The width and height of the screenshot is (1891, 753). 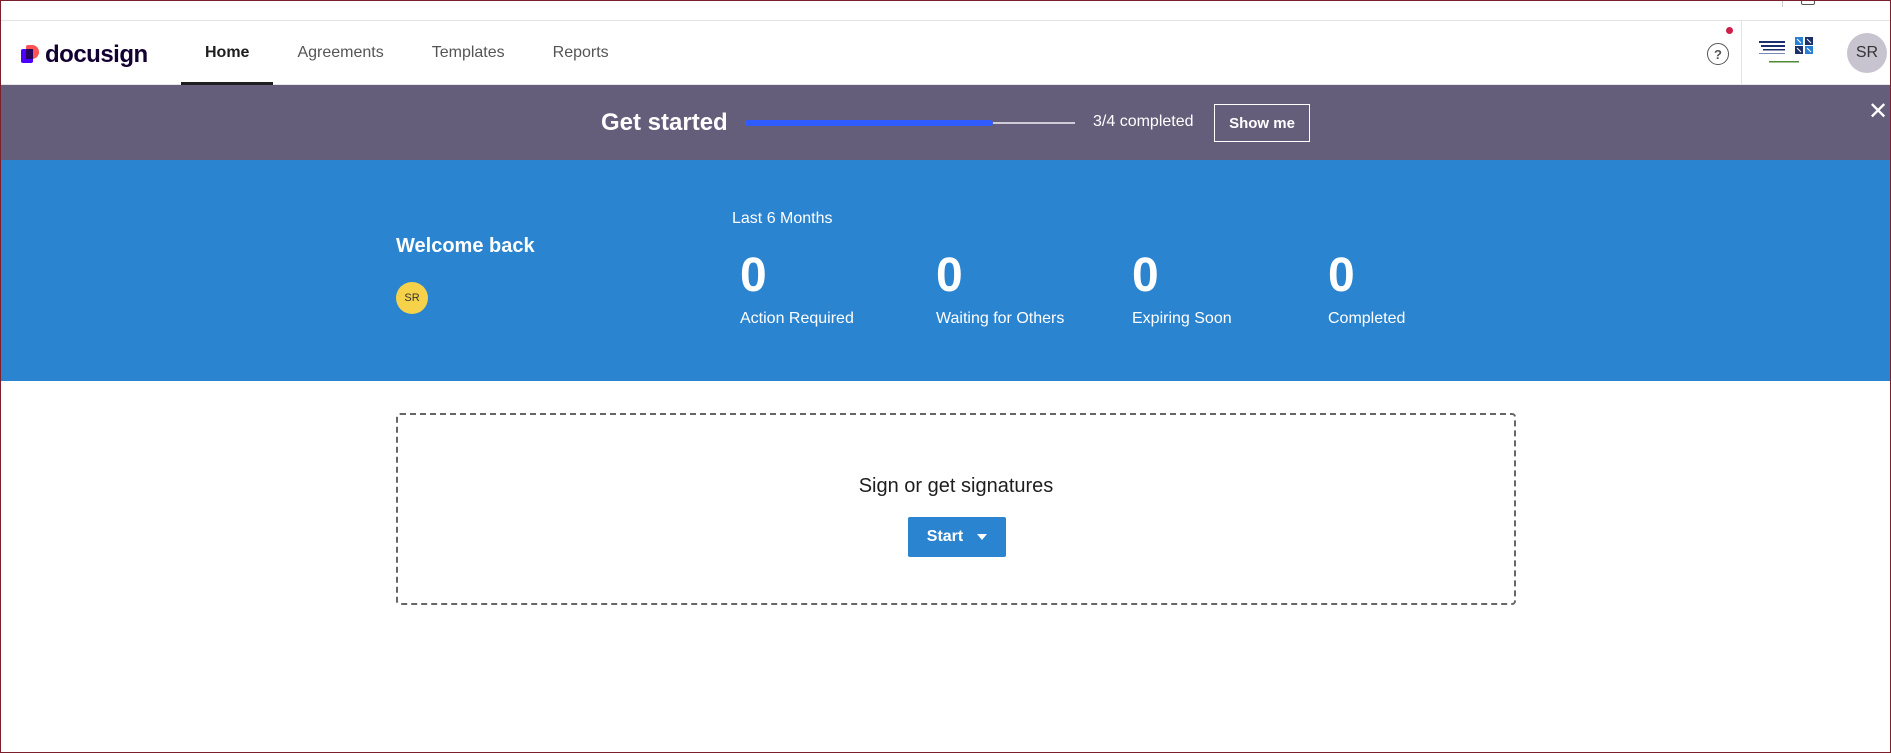 I want to click on stat-label: Action Required, so click(x=797, y=318).